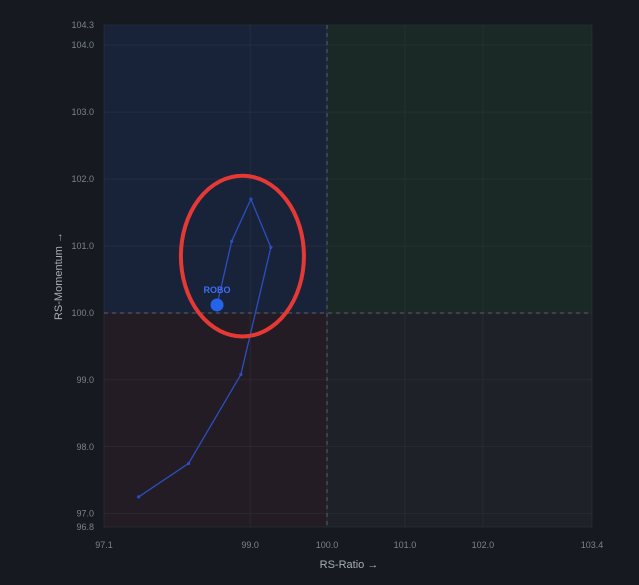 This screenshot has height=585, width=639. What do you see at coordinates (85, 514) in the screenshot?
I see `y-tick-label: 97.0` at bounding box center [85, 514].